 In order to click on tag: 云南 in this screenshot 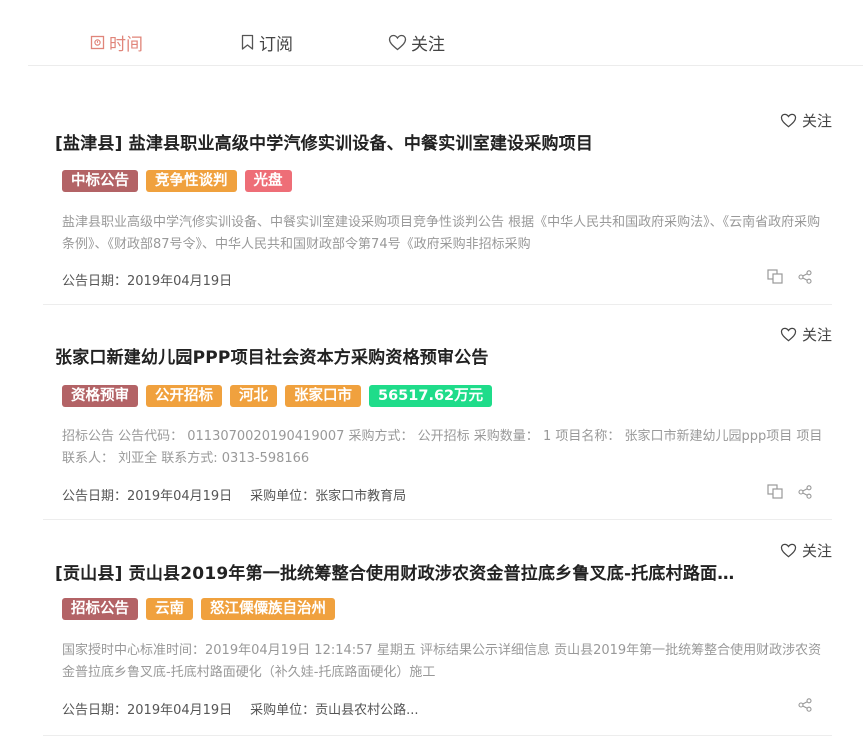, I will do `click(169, 609)`.